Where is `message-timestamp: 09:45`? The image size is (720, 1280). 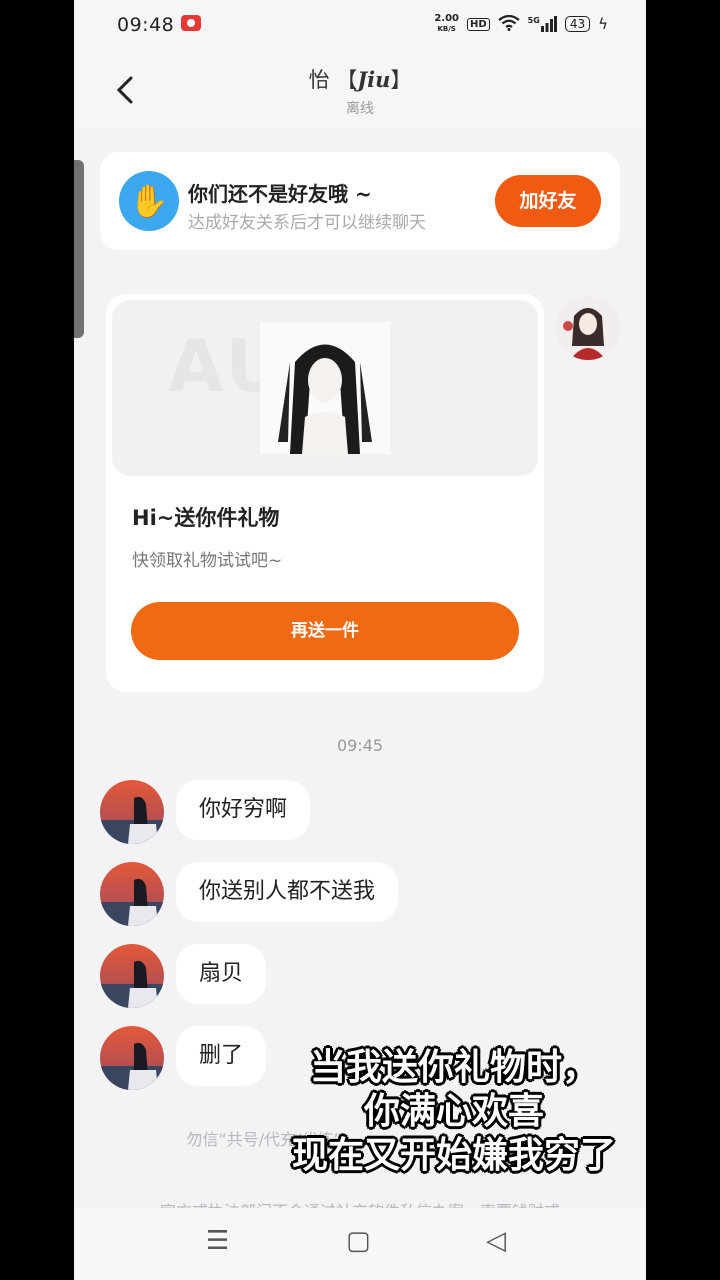 message-timestamp: 09:45 is located at coordinates (360, 745).